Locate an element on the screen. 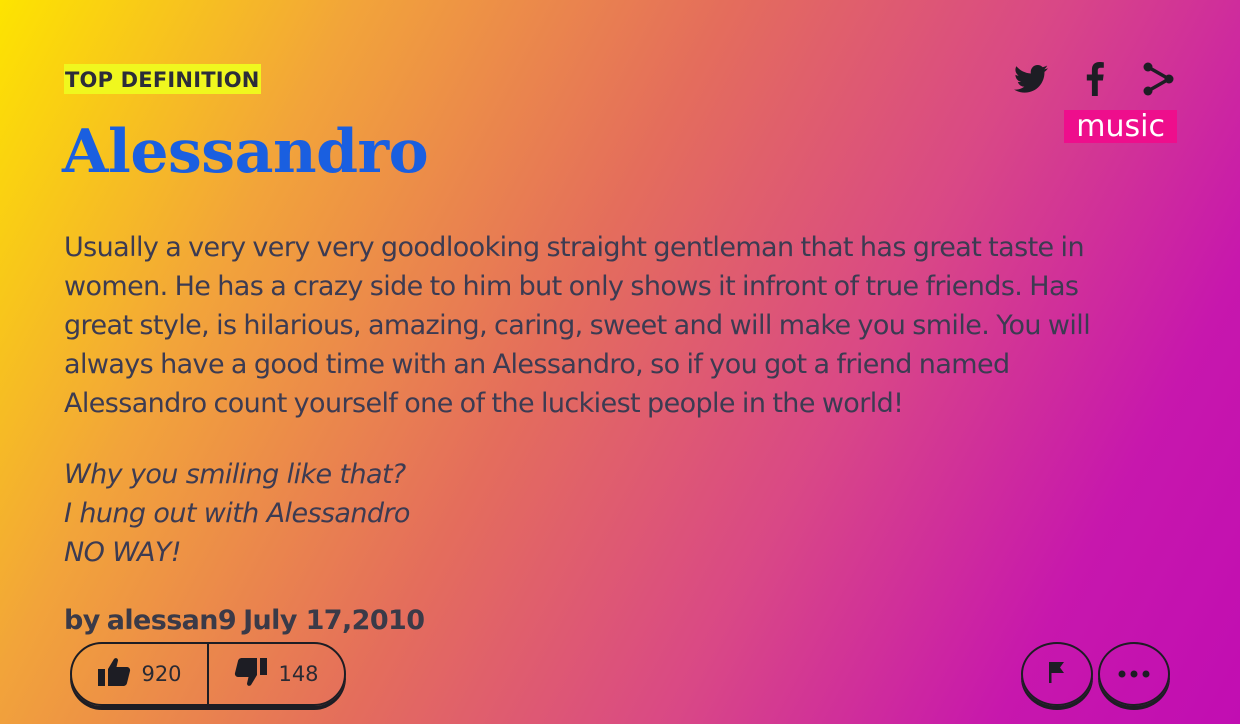  post-date: July 17,2010 is located at coordinates (334, 620).